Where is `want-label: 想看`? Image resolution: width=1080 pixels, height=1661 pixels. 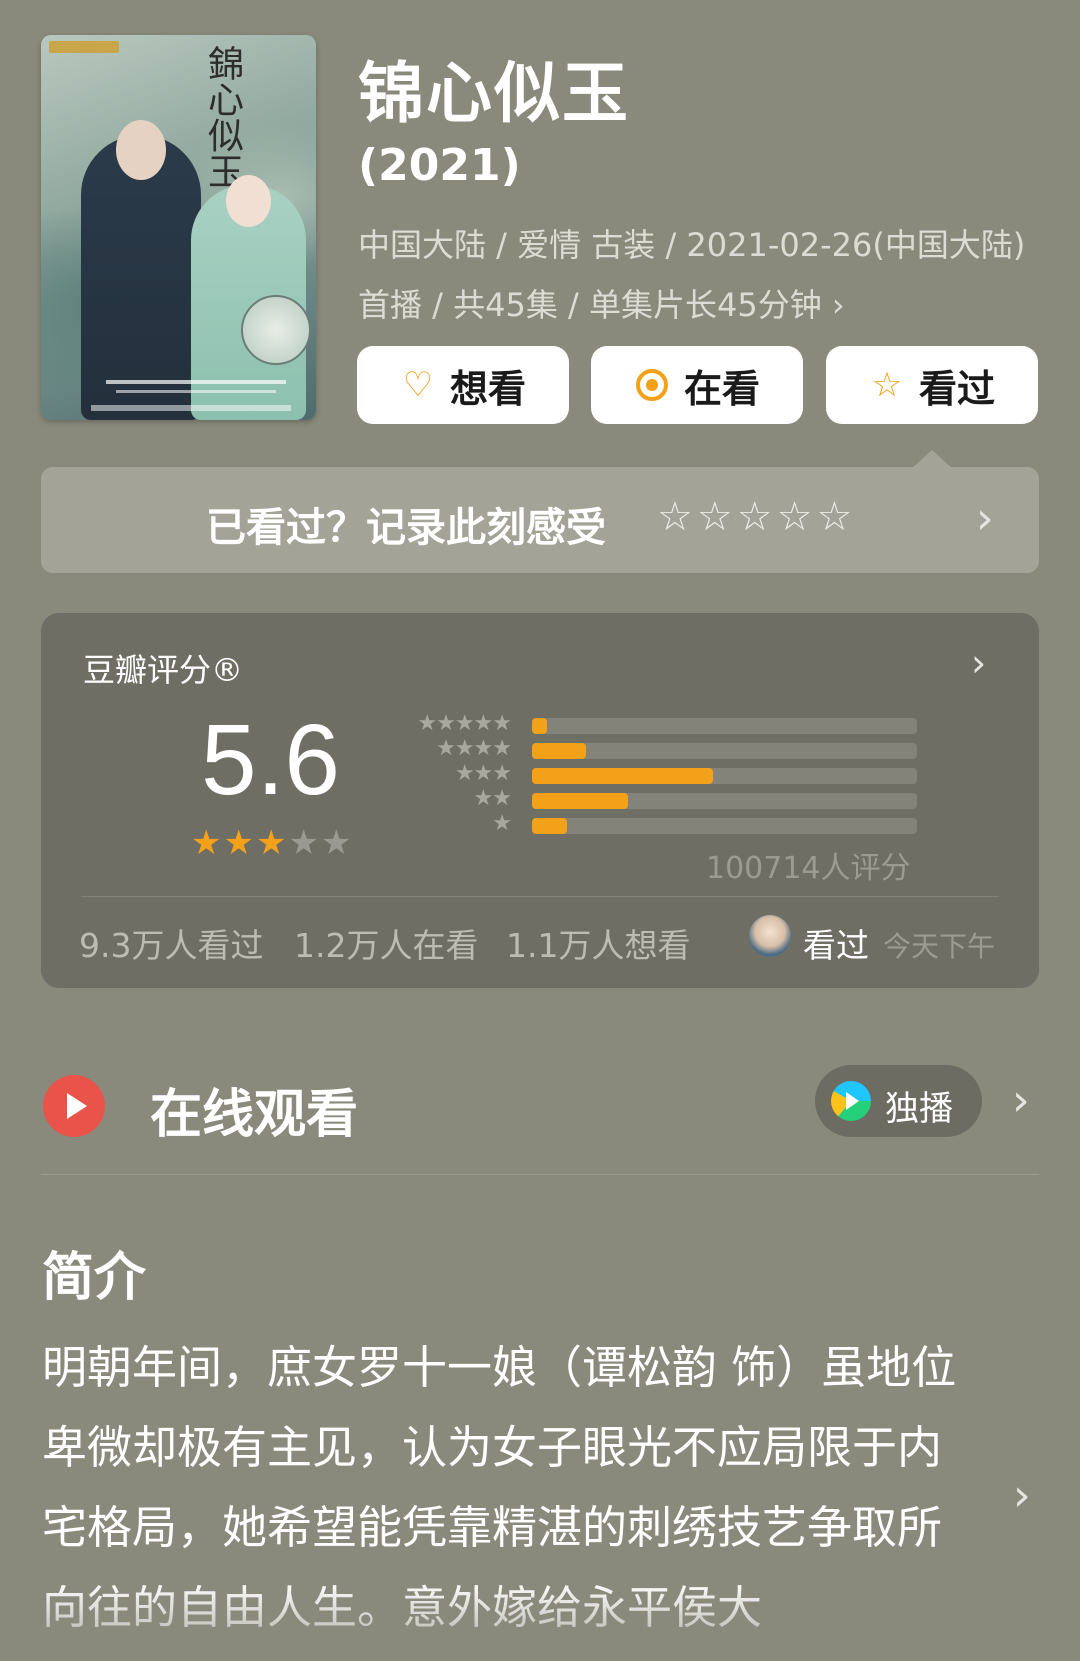 want-label: 想看 is located at coordinates (487, 388).